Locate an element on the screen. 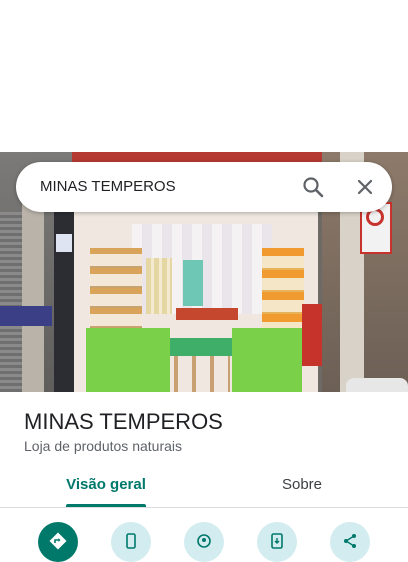 This screenshot has height=562, width=408. directions-button is located at coordinates (58, 542).